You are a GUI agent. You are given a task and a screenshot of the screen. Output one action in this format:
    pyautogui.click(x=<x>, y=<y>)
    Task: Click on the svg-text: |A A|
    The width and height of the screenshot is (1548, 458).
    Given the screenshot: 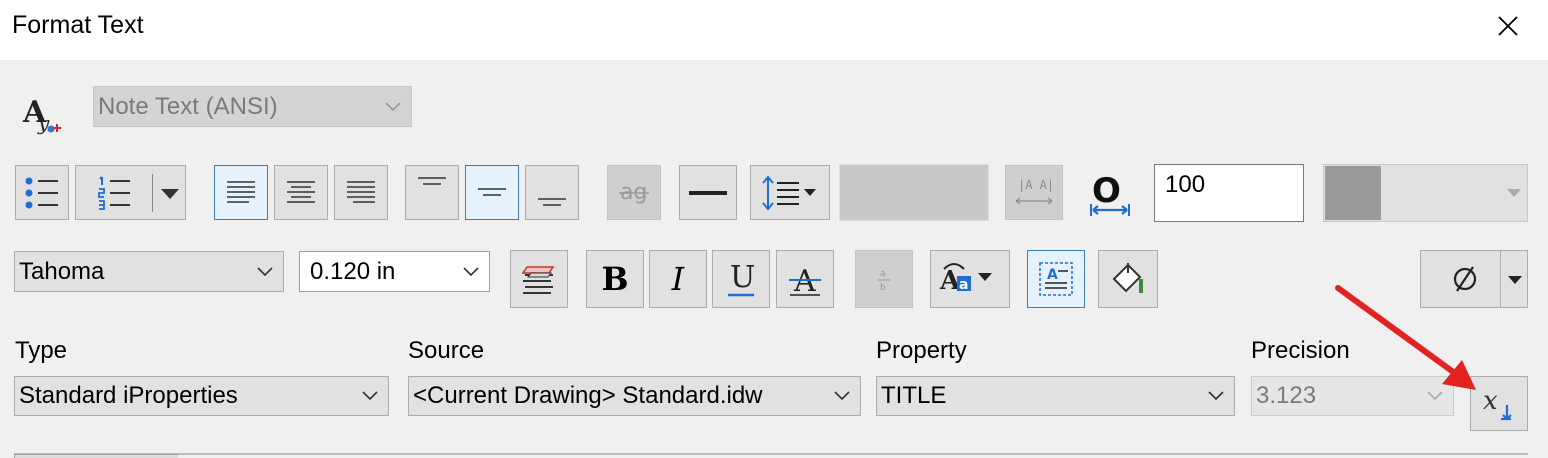 What is the action you would take?
    pyautogui.click(x=1036, y=185)
    